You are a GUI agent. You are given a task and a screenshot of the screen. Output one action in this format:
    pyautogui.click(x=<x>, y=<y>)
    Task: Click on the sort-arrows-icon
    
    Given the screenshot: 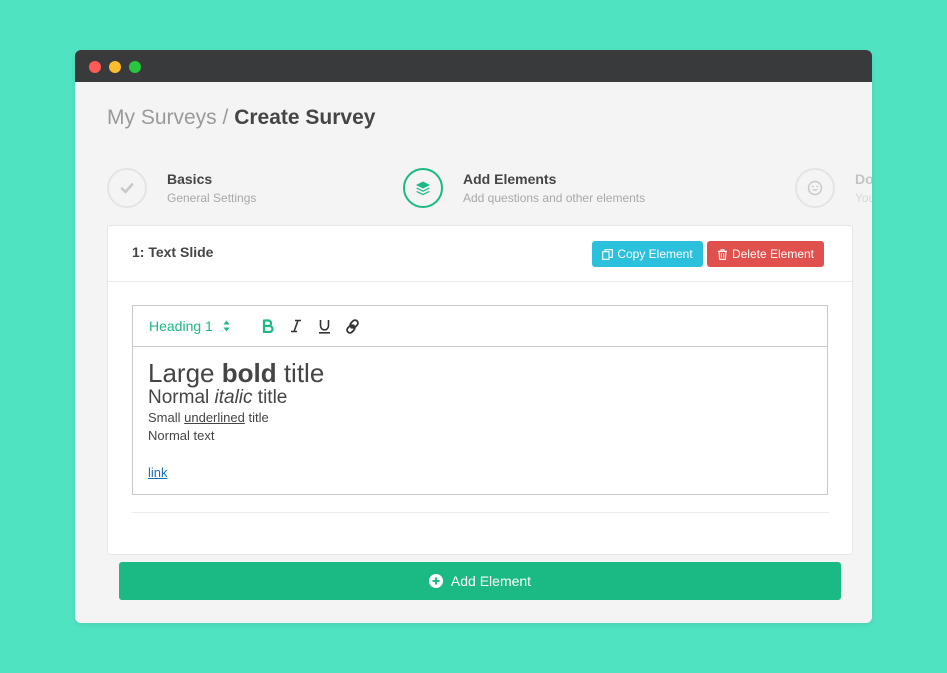 What is the action you would take?
    pyautogui.click(x=226, y=326)
    